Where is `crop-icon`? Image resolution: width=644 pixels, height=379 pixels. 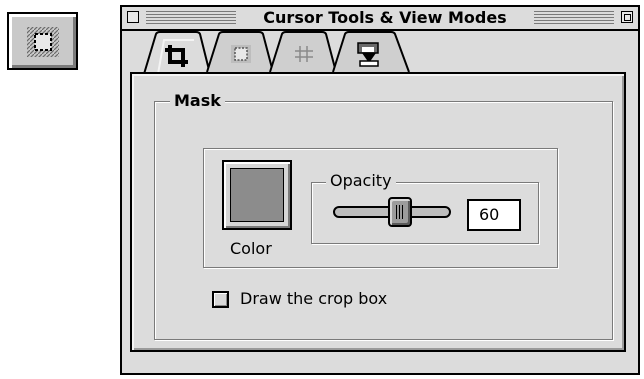
crop-icon is located at coordinates (176, 56).